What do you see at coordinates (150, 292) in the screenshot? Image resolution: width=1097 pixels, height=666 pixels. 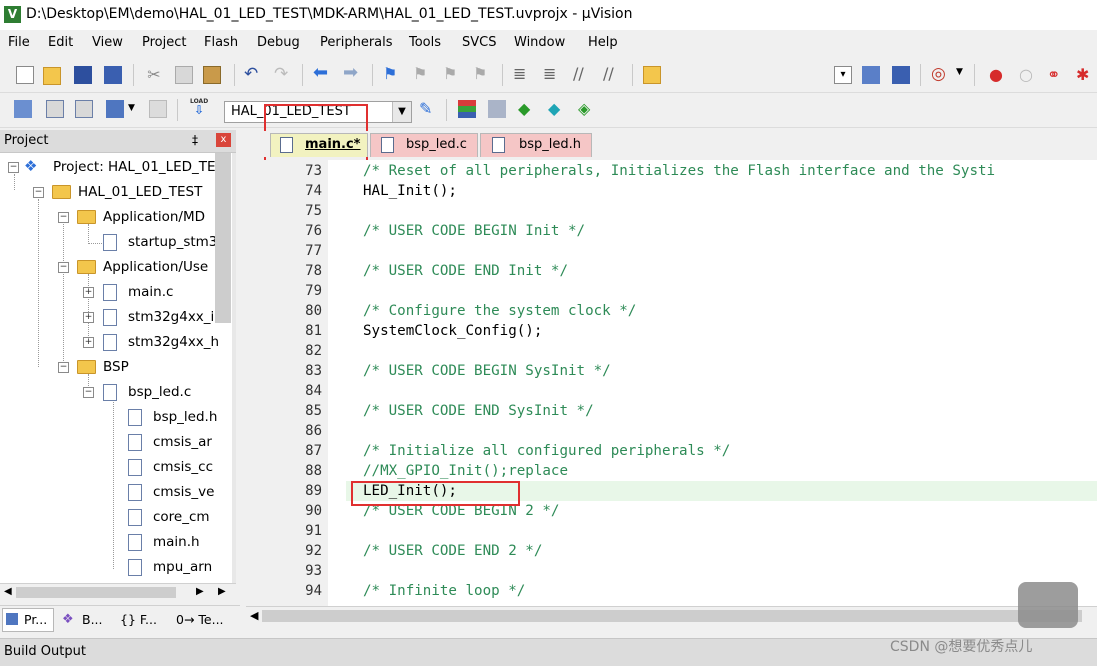 I see `tree-item-file: main.c` at bounding box center [150, 292].